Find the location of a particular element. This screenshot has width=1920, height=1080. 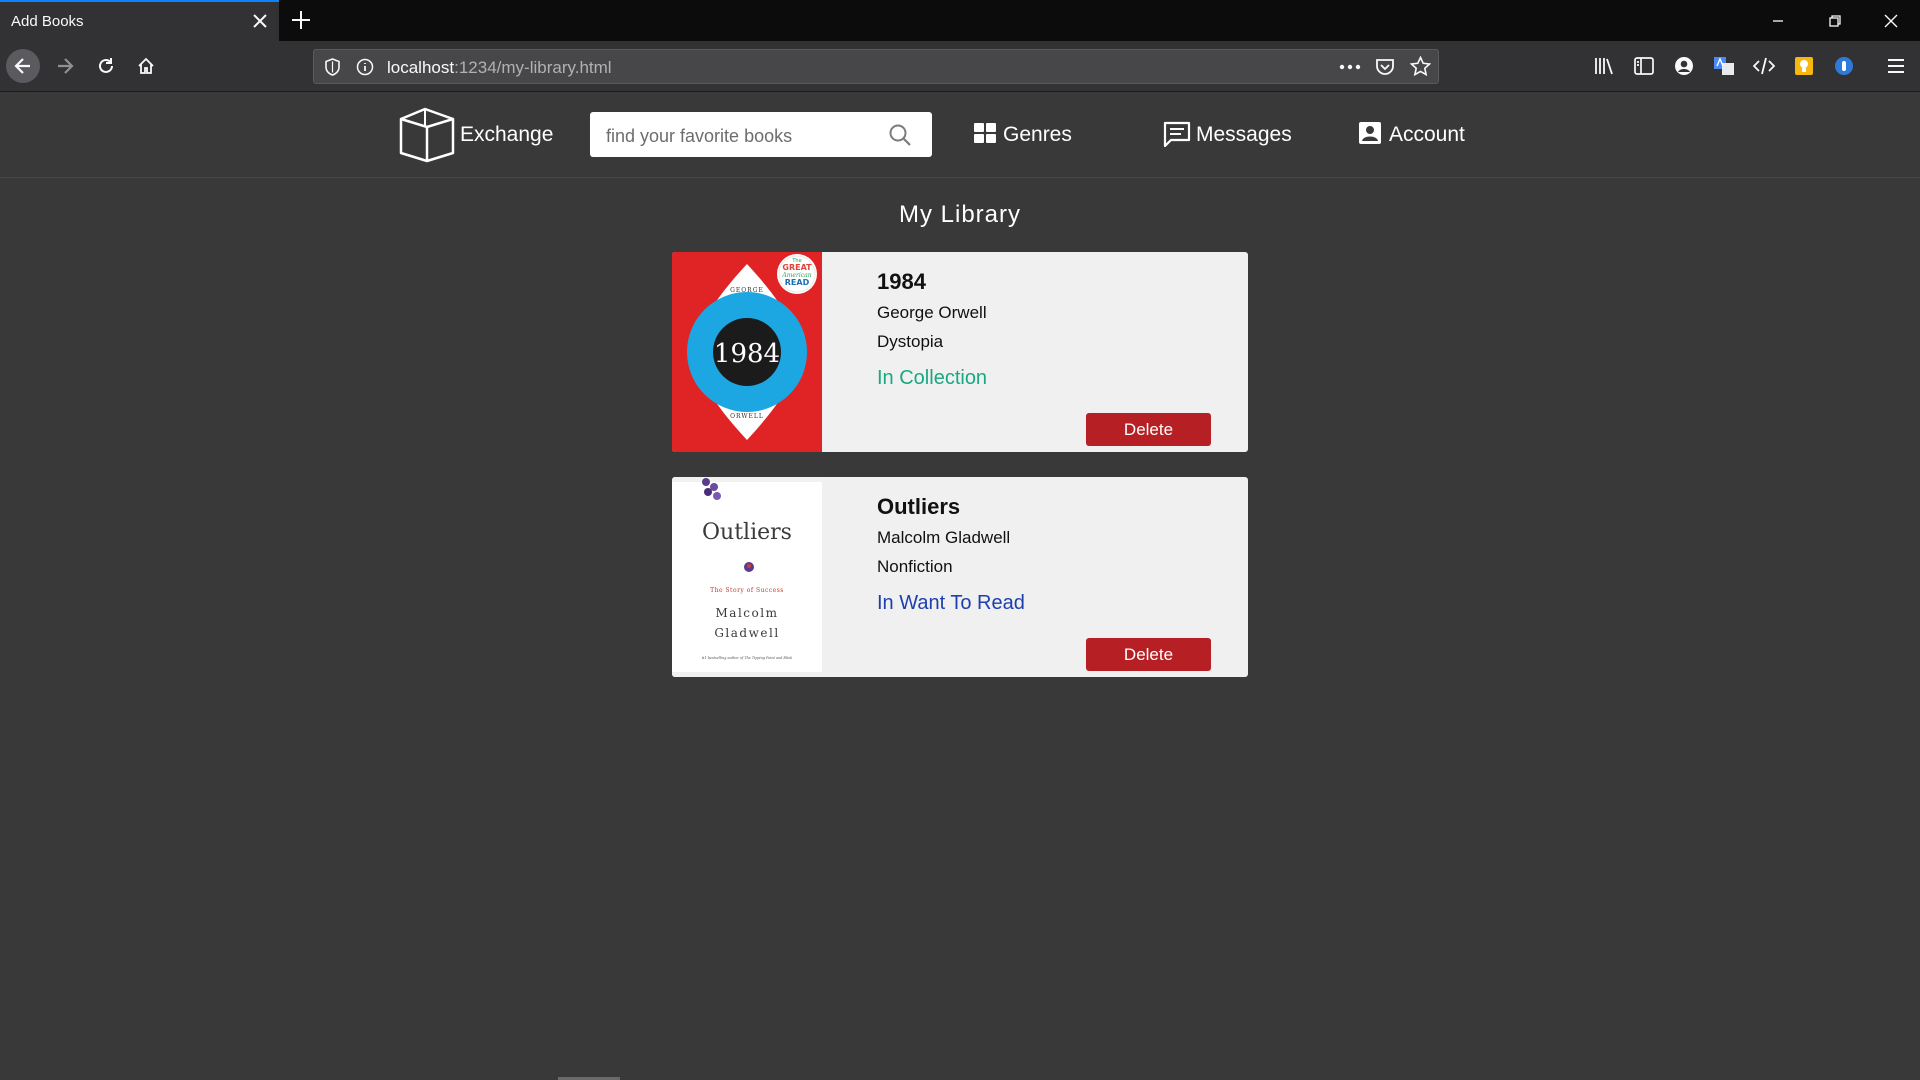

profile-icon is located at coordinates (1684, 66).